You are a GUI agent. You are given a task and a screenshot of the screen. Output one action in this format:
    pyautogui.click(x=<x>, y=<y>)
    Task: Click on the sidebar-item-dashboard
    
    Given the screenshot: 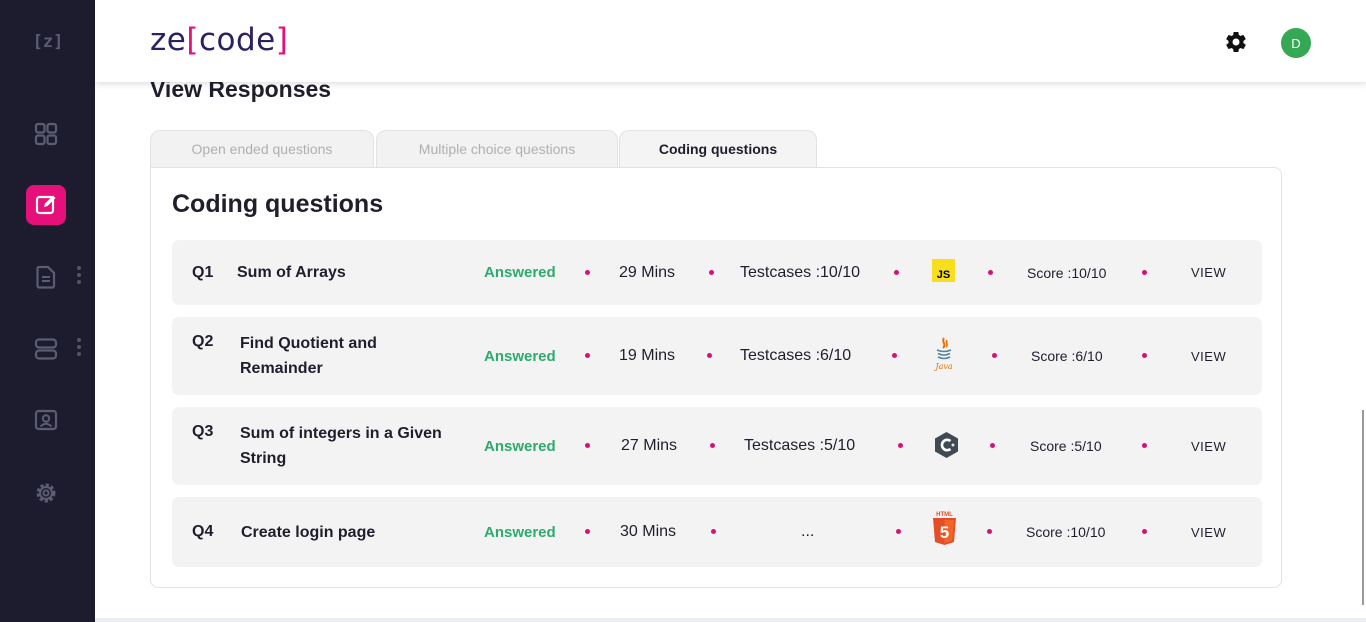 What is the action you would take?
    pyautogui.click(x=46, y=134)
    